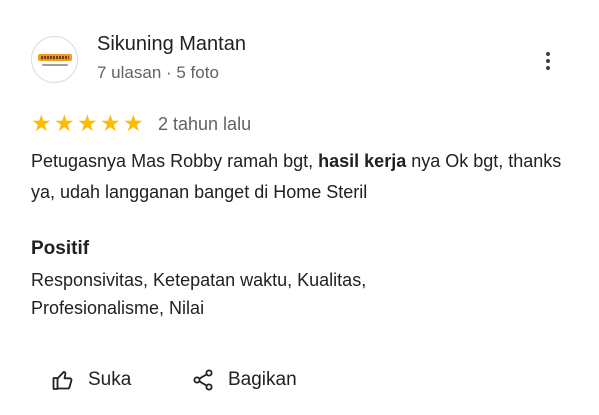 This screenshot has width=599, height=415. I want to click on review-text-part: Petugasnya Mas Robby ramah bgt,, so click(175, 161).